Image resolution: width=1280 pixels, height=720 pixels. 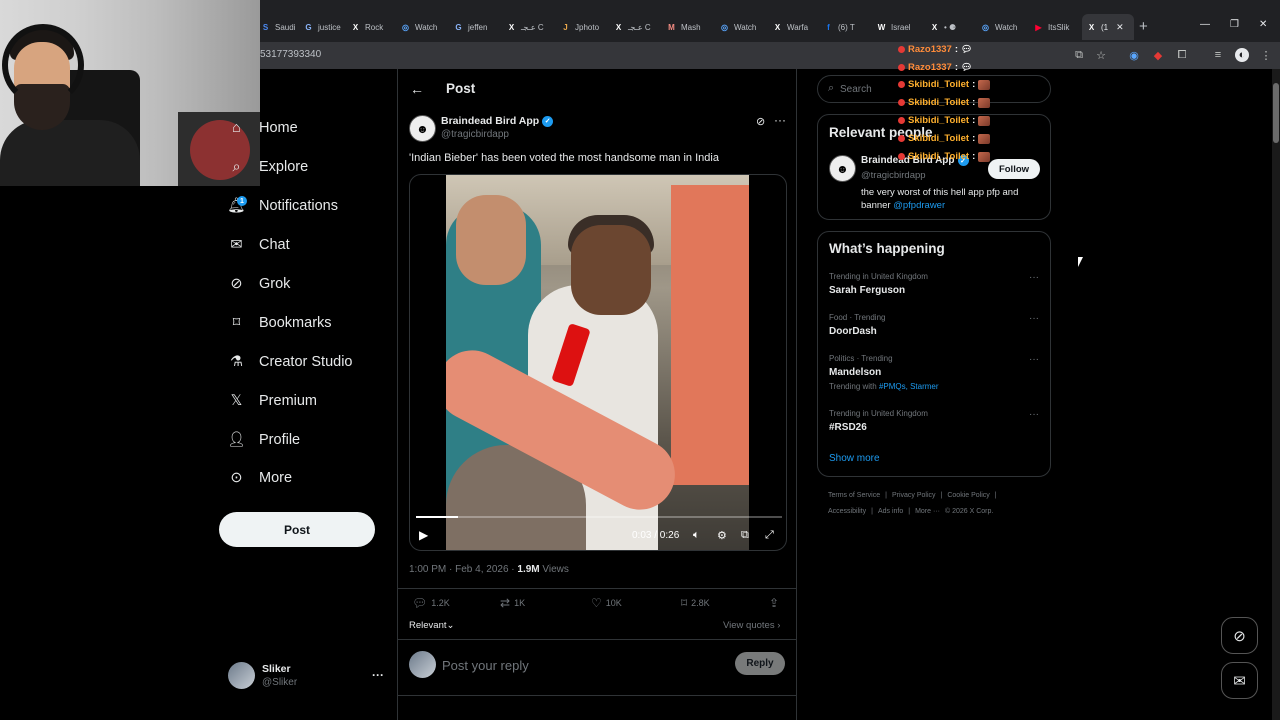 I want to click on like-action: ♡ 10K, so click(x=606, y=603).